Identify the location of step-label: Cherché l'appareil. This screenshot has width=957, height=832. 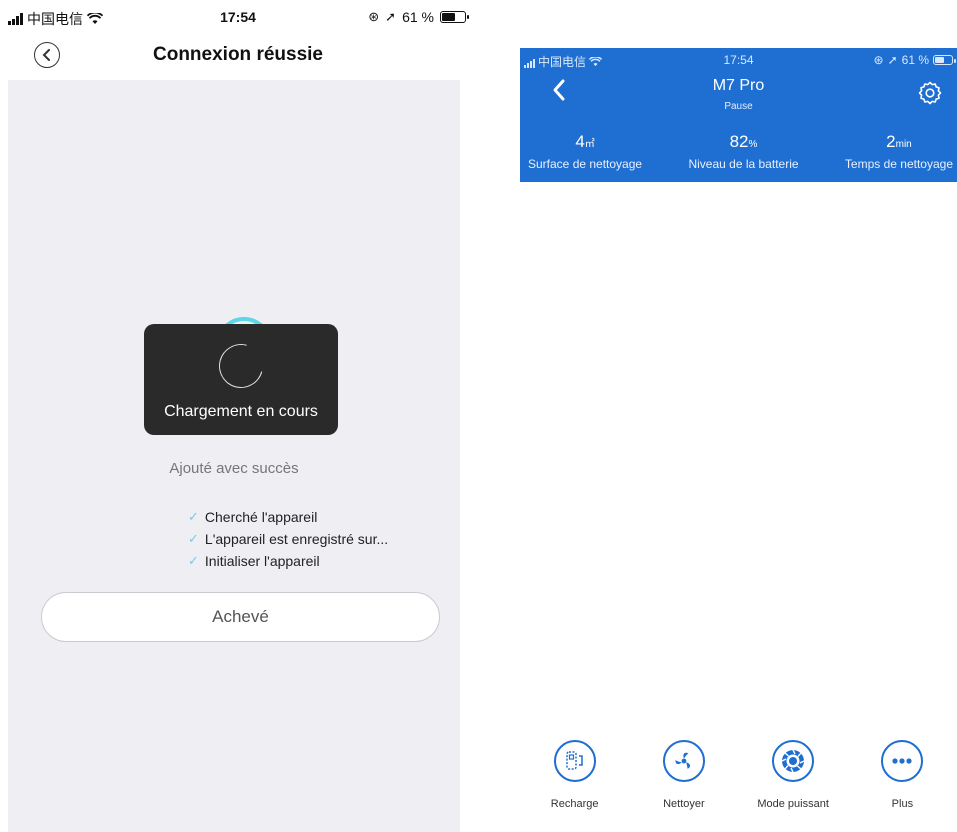
(261, 517).